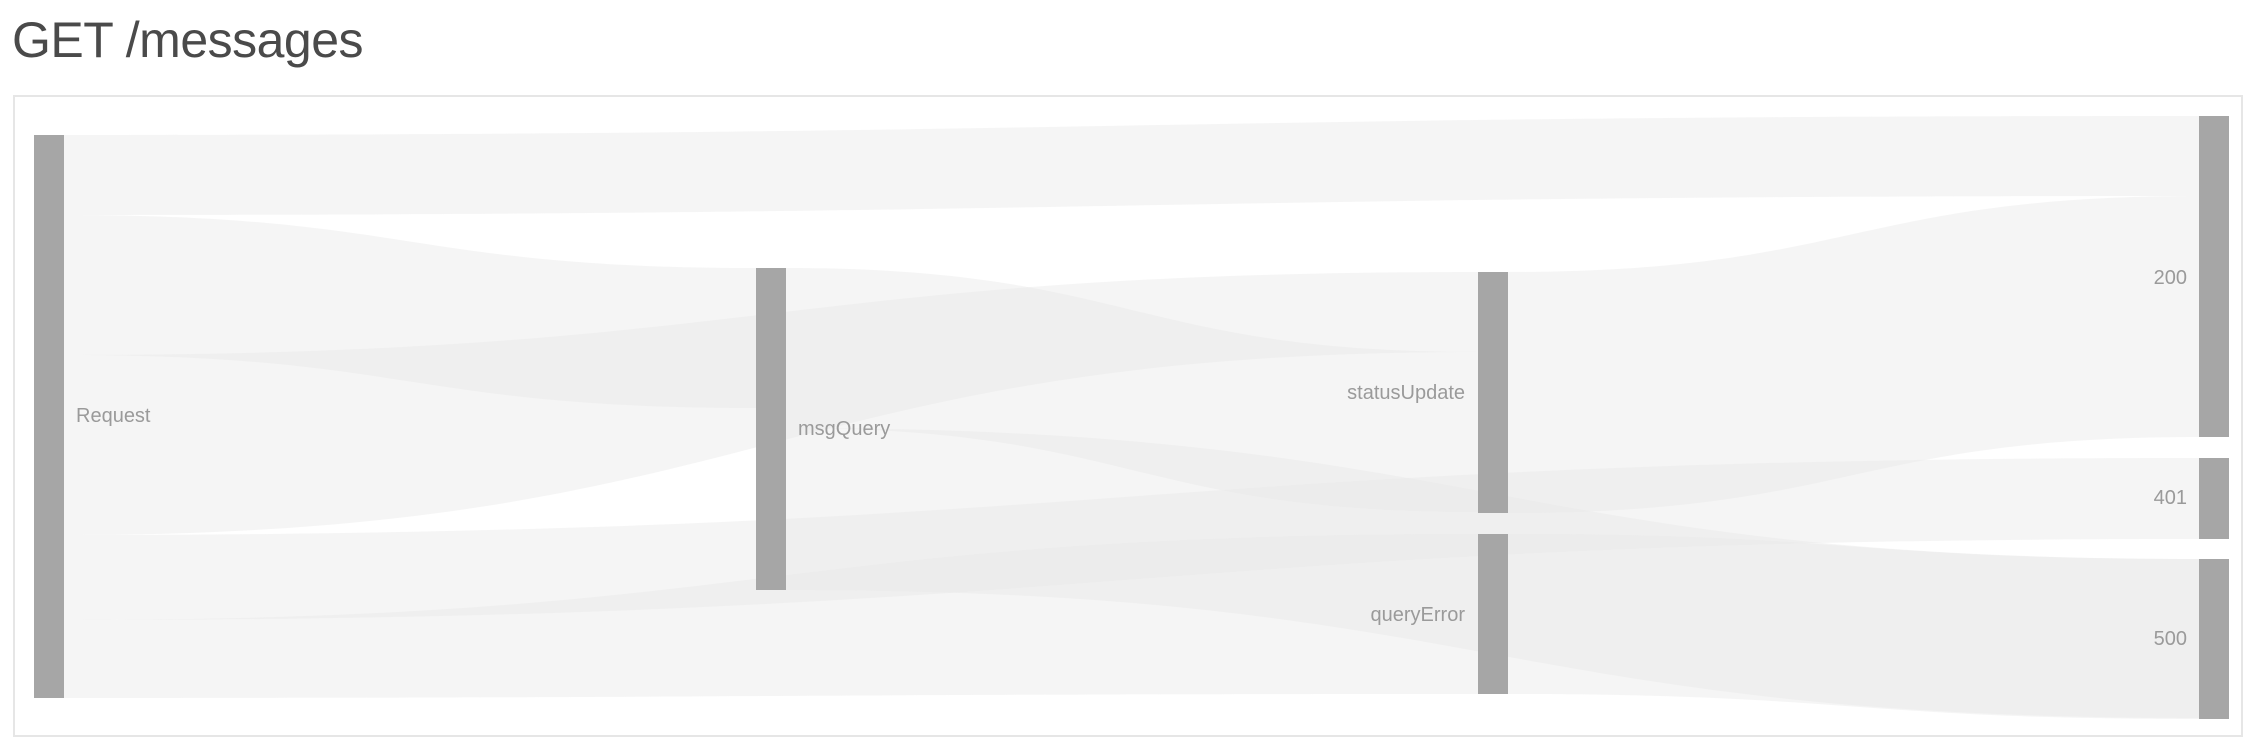 The width and height of the screenshot is (2258, 748). What do you see at coordinates (2214, 639) in the screenshot?
I see `node-s500` at bounding box center [2214, 639].